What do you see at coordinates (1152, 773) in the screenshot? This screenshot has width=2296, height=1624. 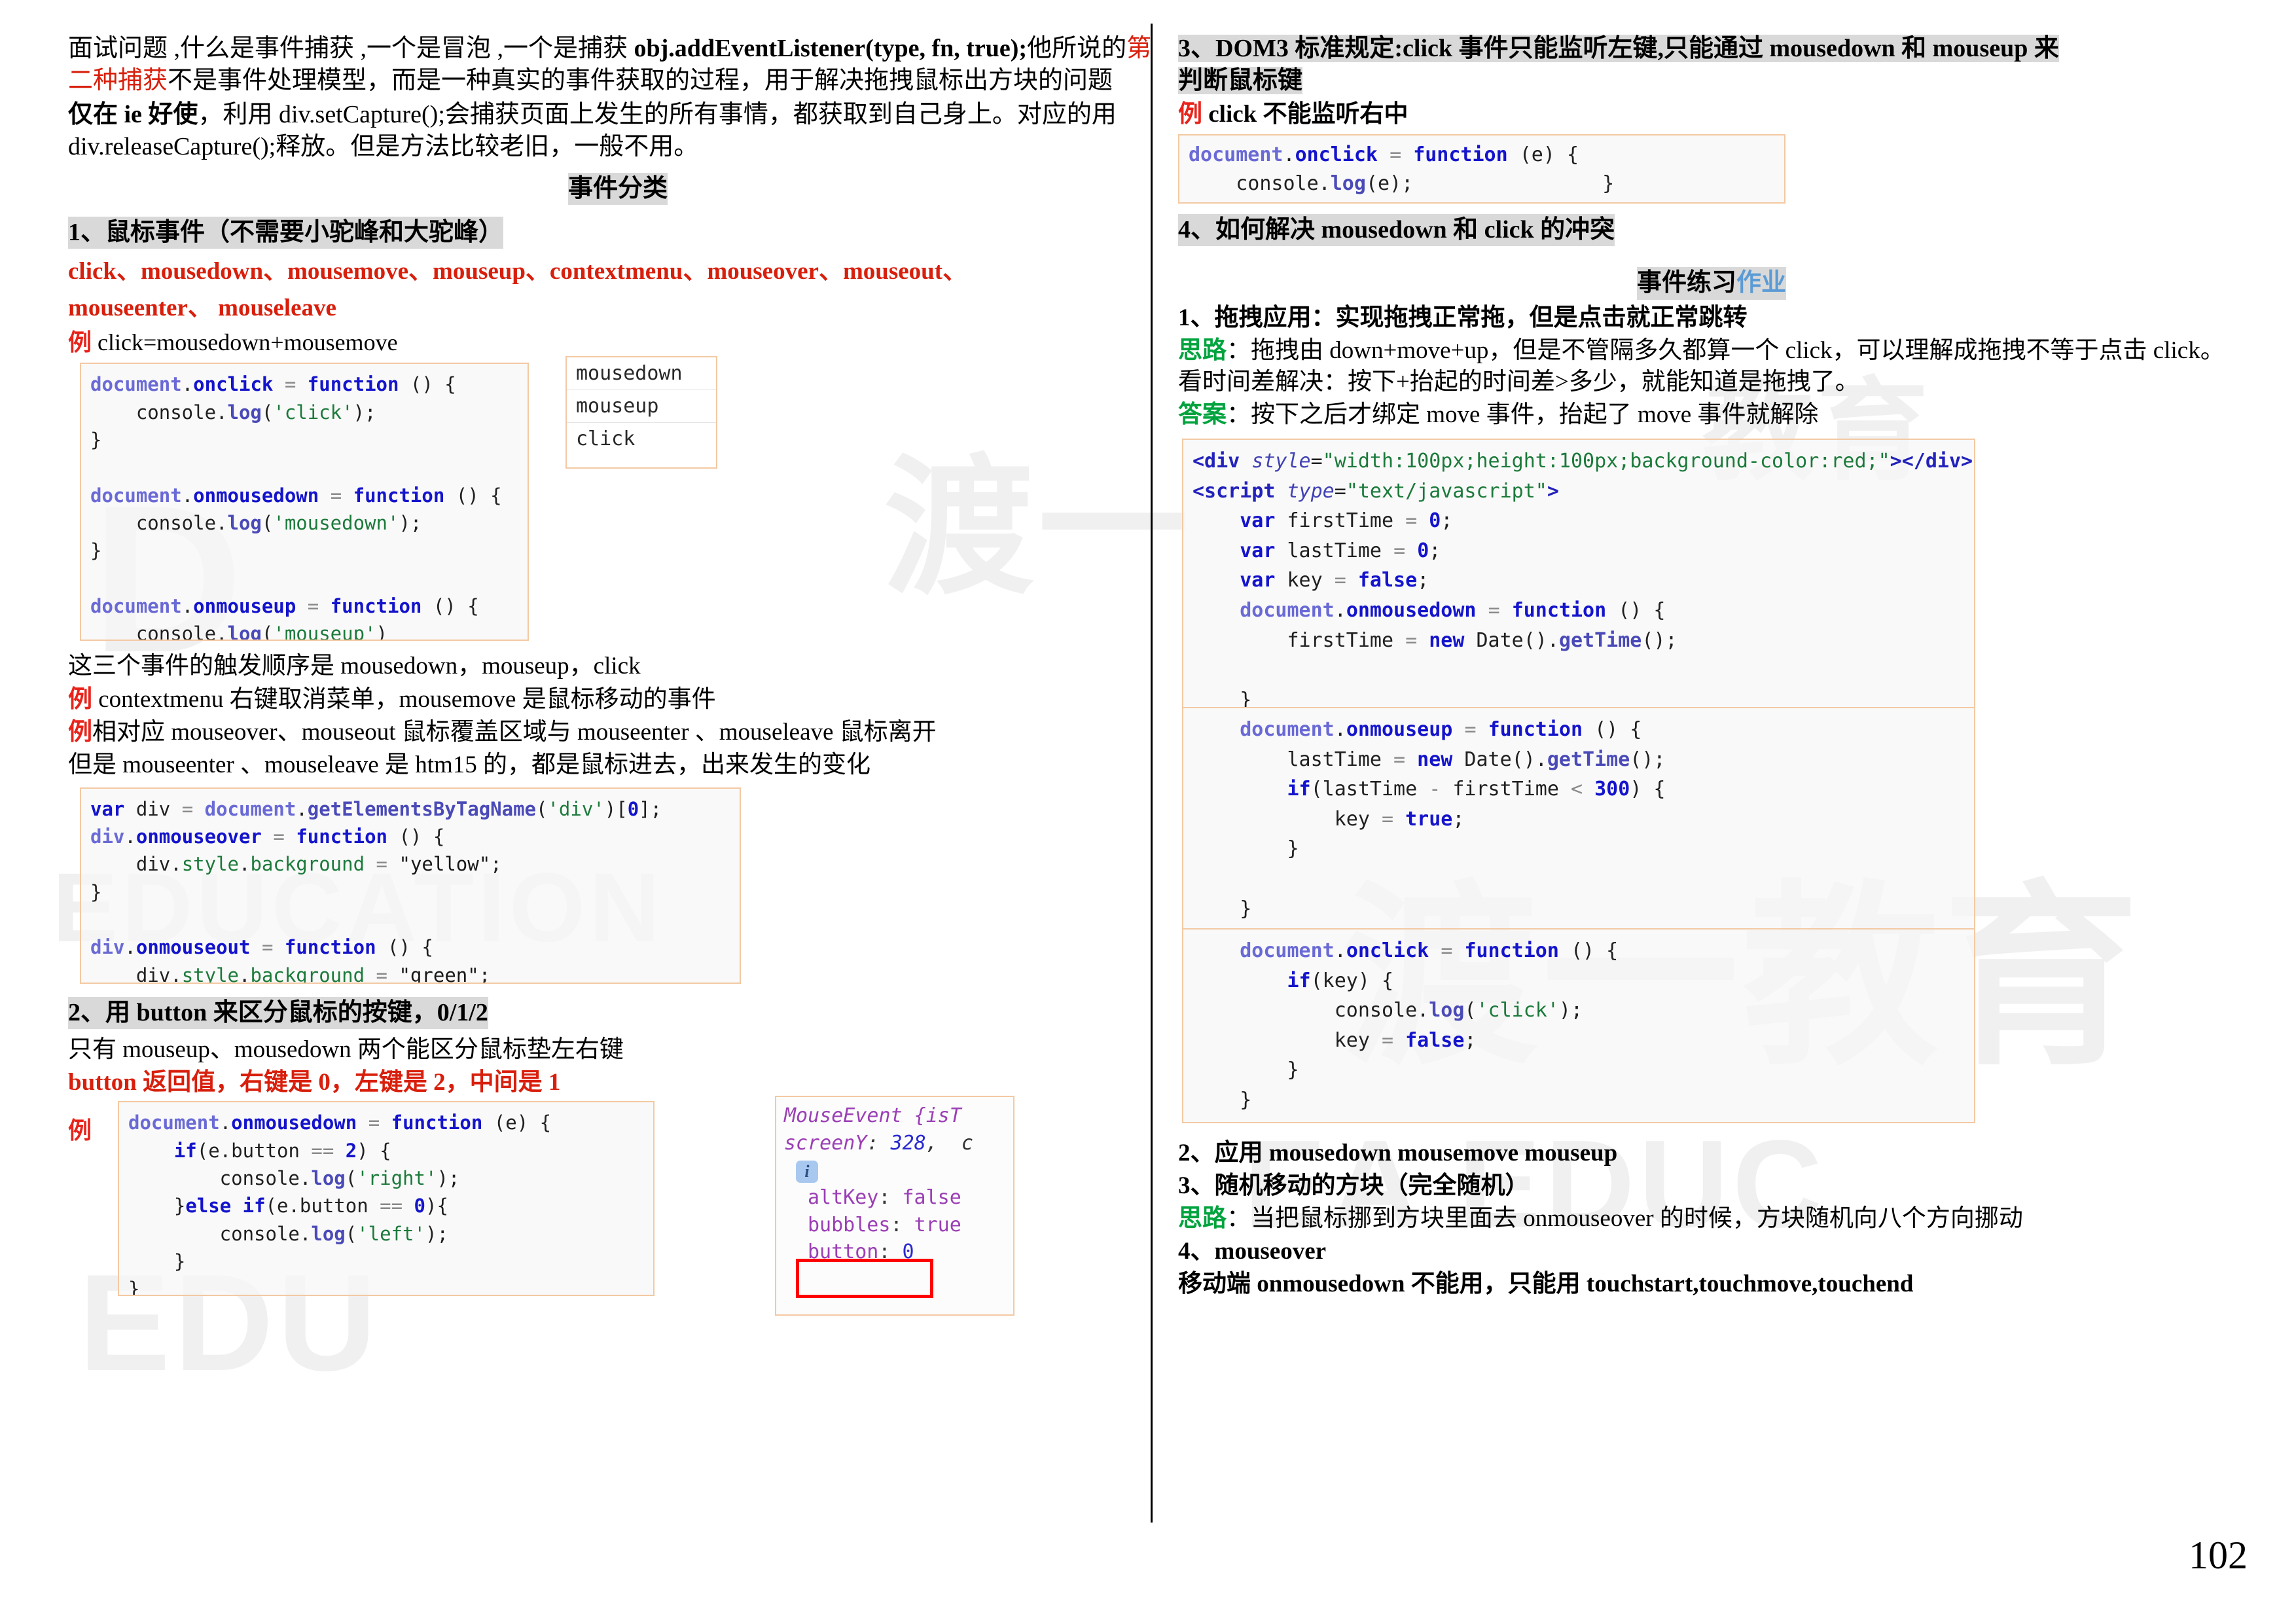 I see `column-divider` at bounding box center [1152, 773].